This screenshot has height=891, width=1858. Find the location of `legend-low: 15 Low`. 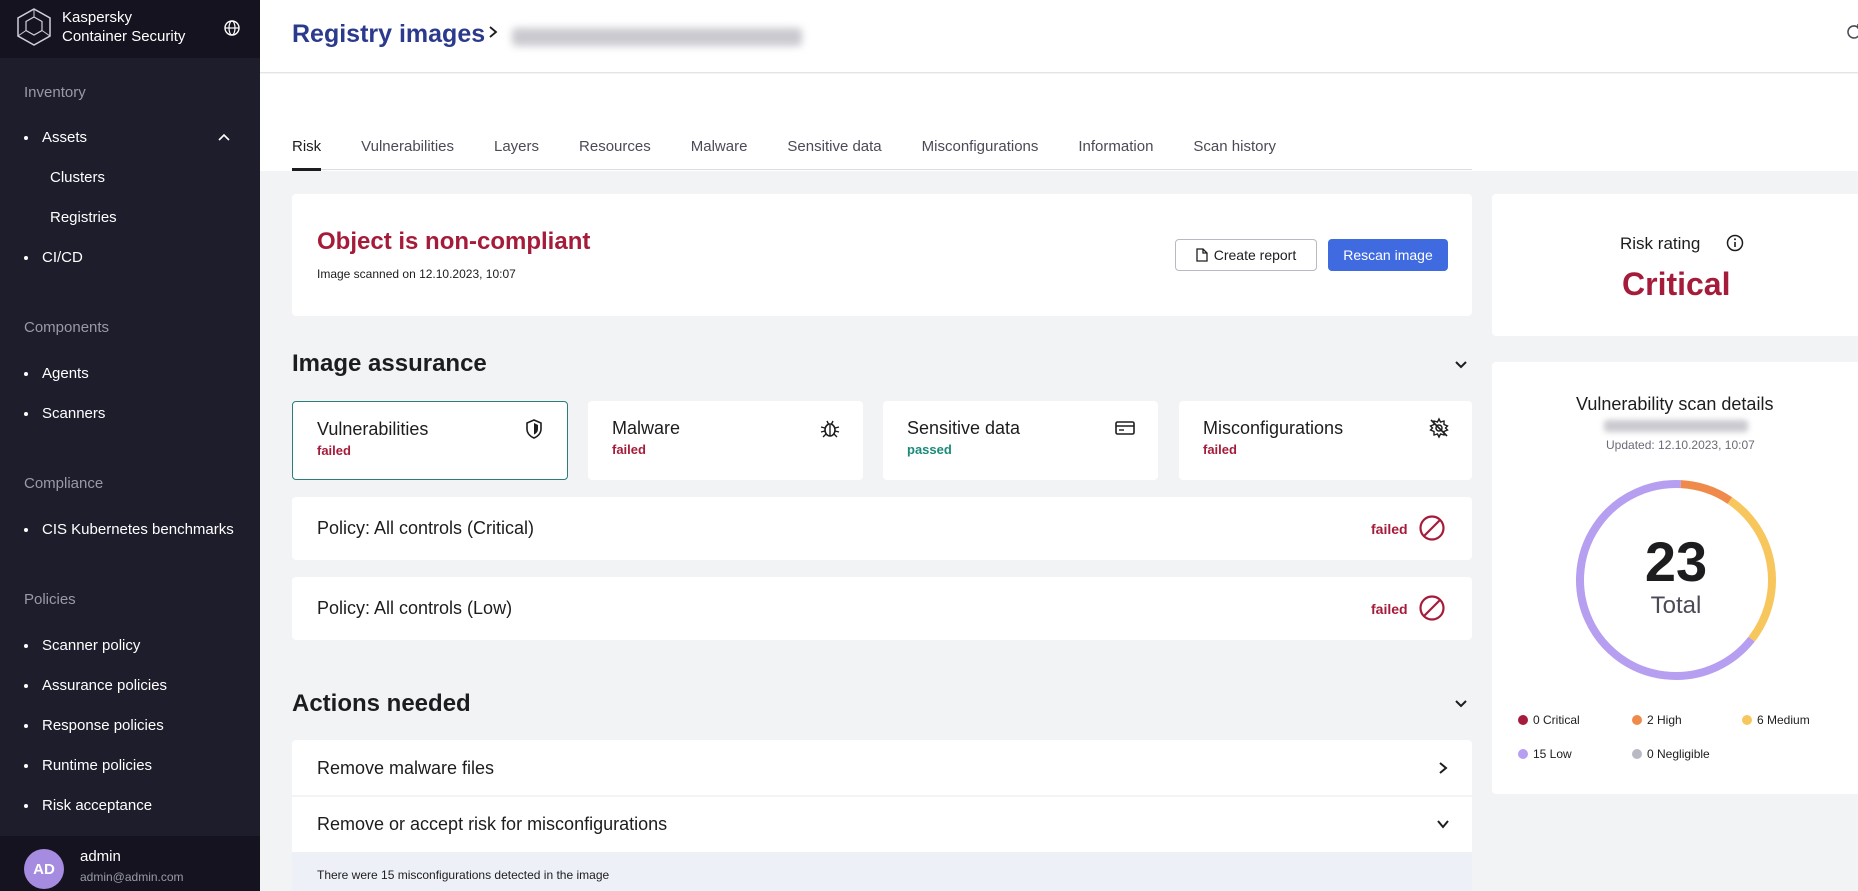

legend-low: 15 Low is located at coordinates (1545, 754).